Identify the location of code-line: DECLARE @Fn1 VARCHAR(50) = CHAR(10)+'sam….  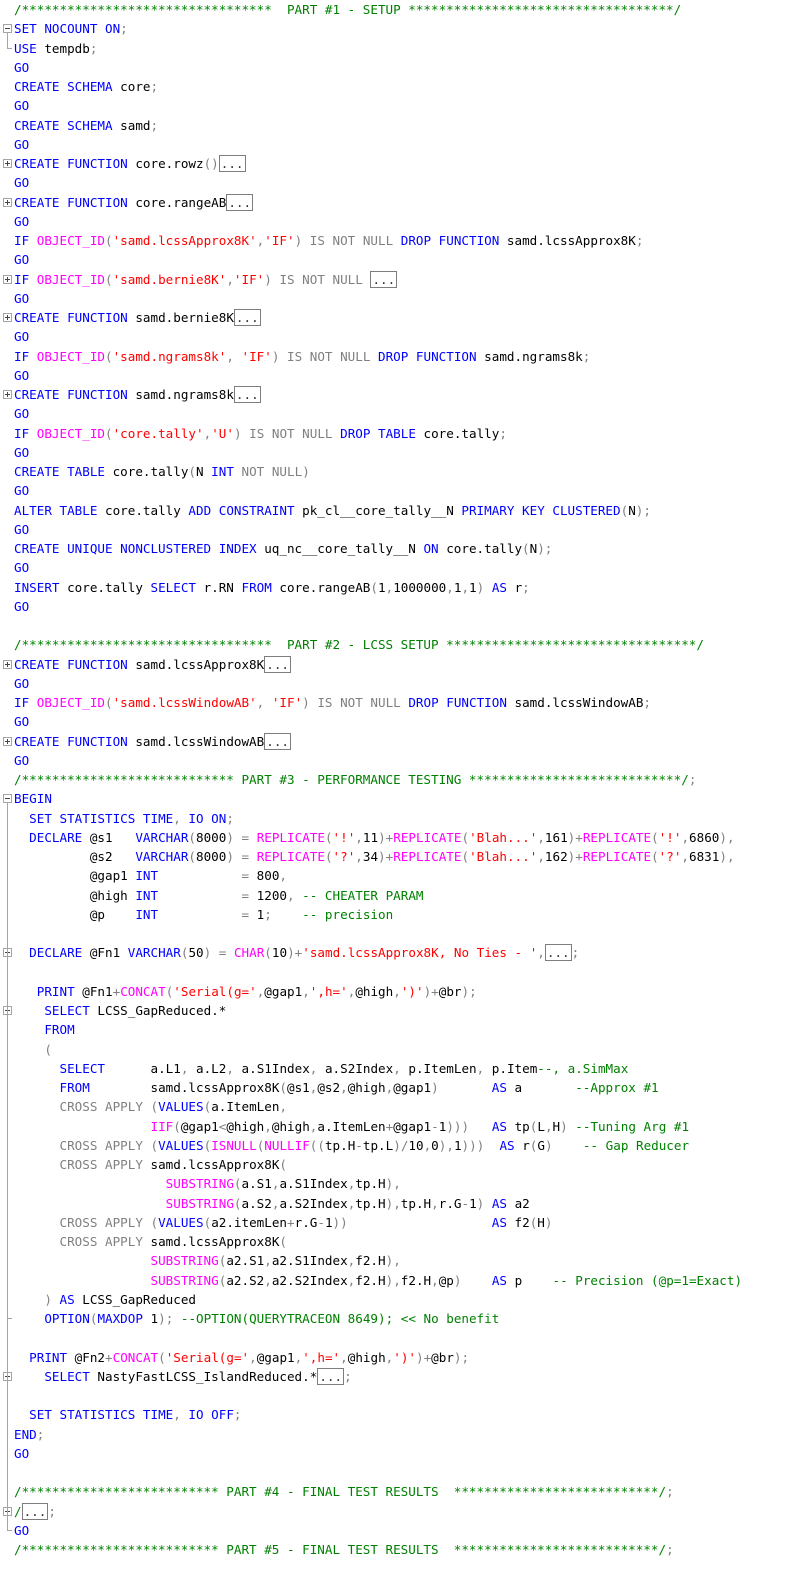
(401, 952).